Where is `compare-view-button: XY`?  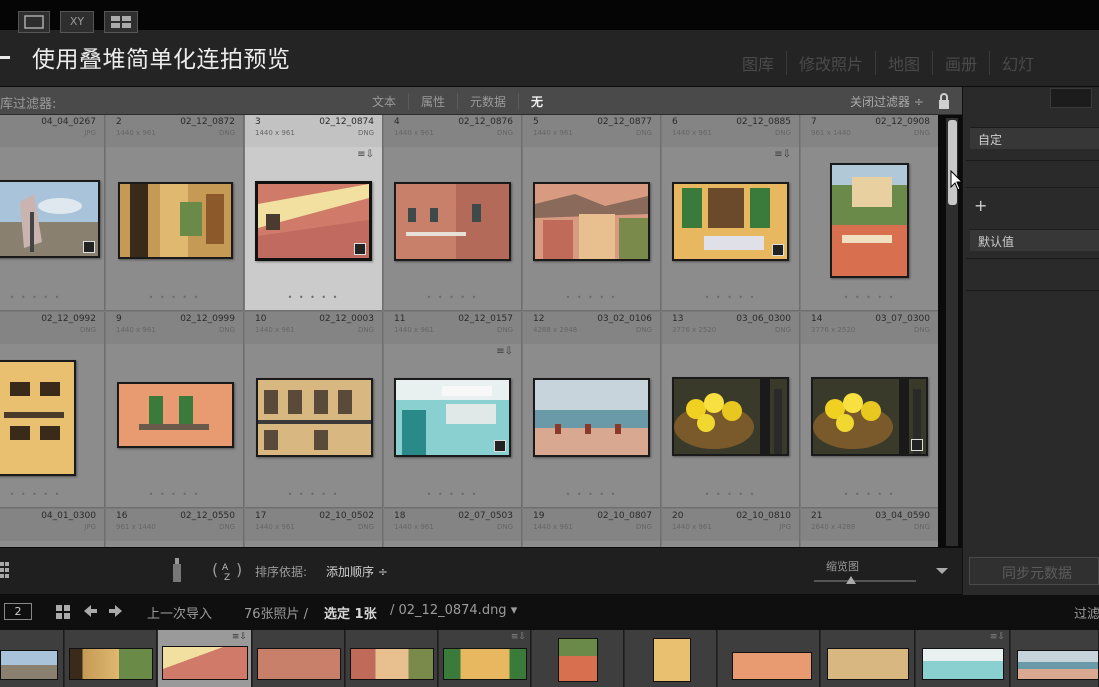
compare-view-button: XY is located at coordinates (77, 22).